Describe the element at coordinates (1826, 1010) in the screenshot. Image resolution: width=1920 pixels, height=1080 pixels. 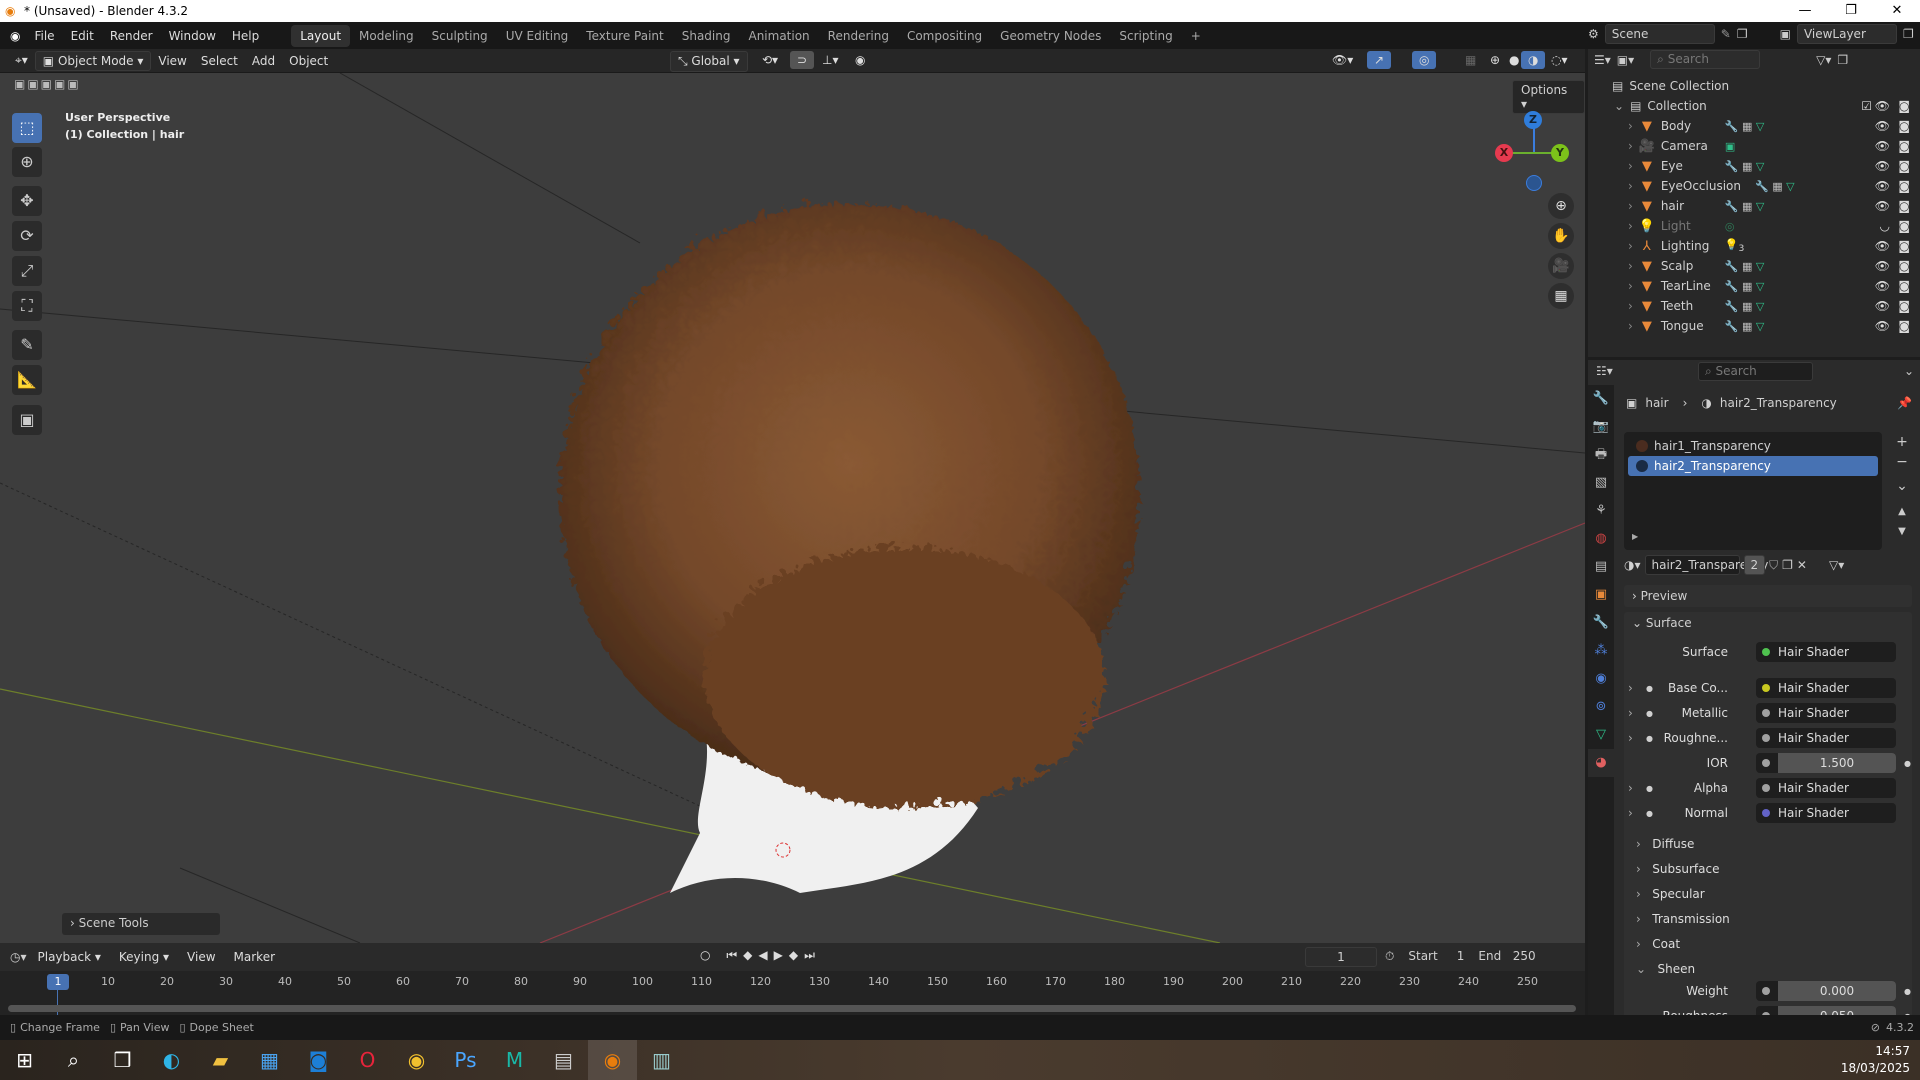
I see `sheen-value-field: 0.050` at that location.